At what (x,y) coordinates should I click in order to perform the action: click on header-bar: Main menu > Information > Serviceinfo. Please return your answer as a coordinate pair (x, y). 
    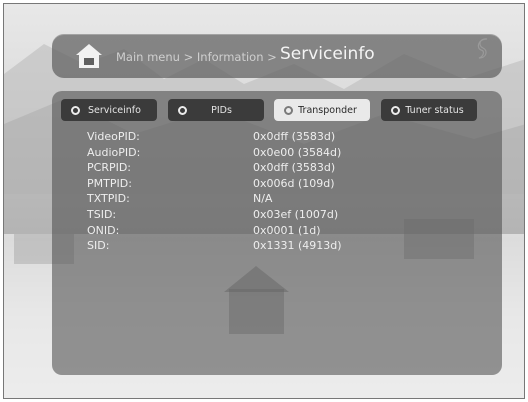
    Looking at the image, I should click on (277, 56).